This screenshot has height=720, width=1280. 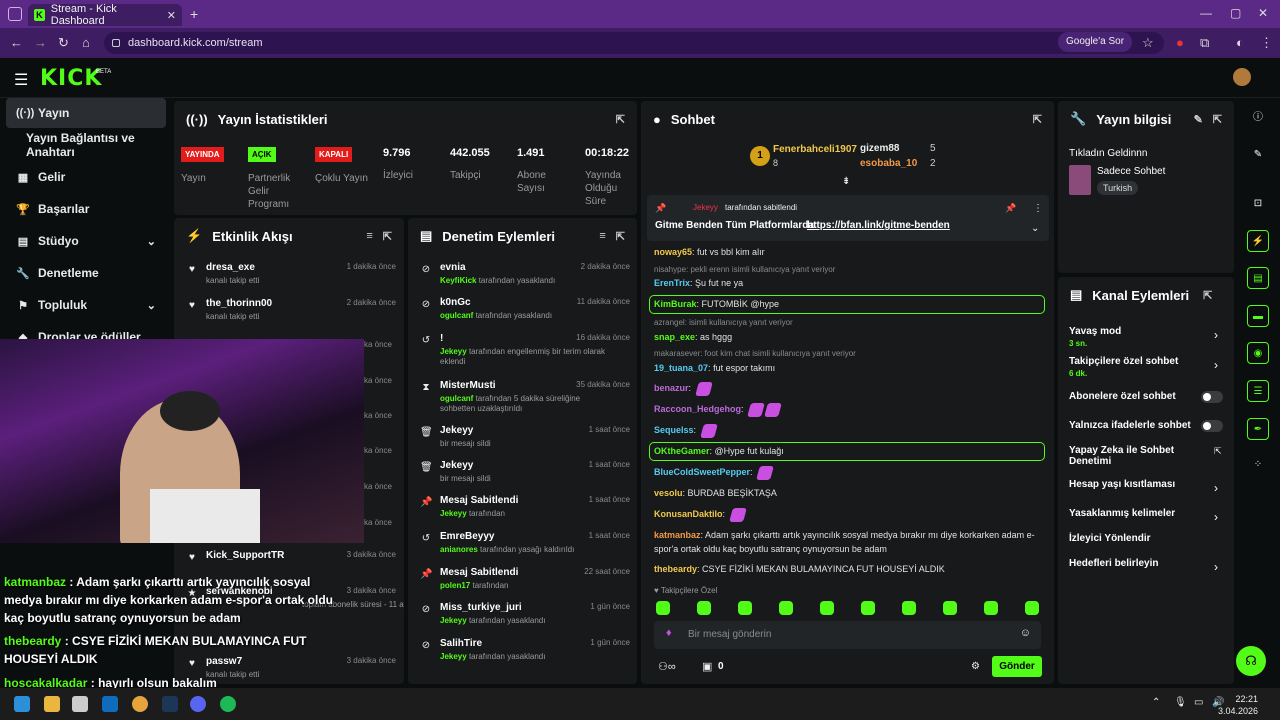 I want to click on chat-username: KonusanDaktilo, so click(x=688, y=514).